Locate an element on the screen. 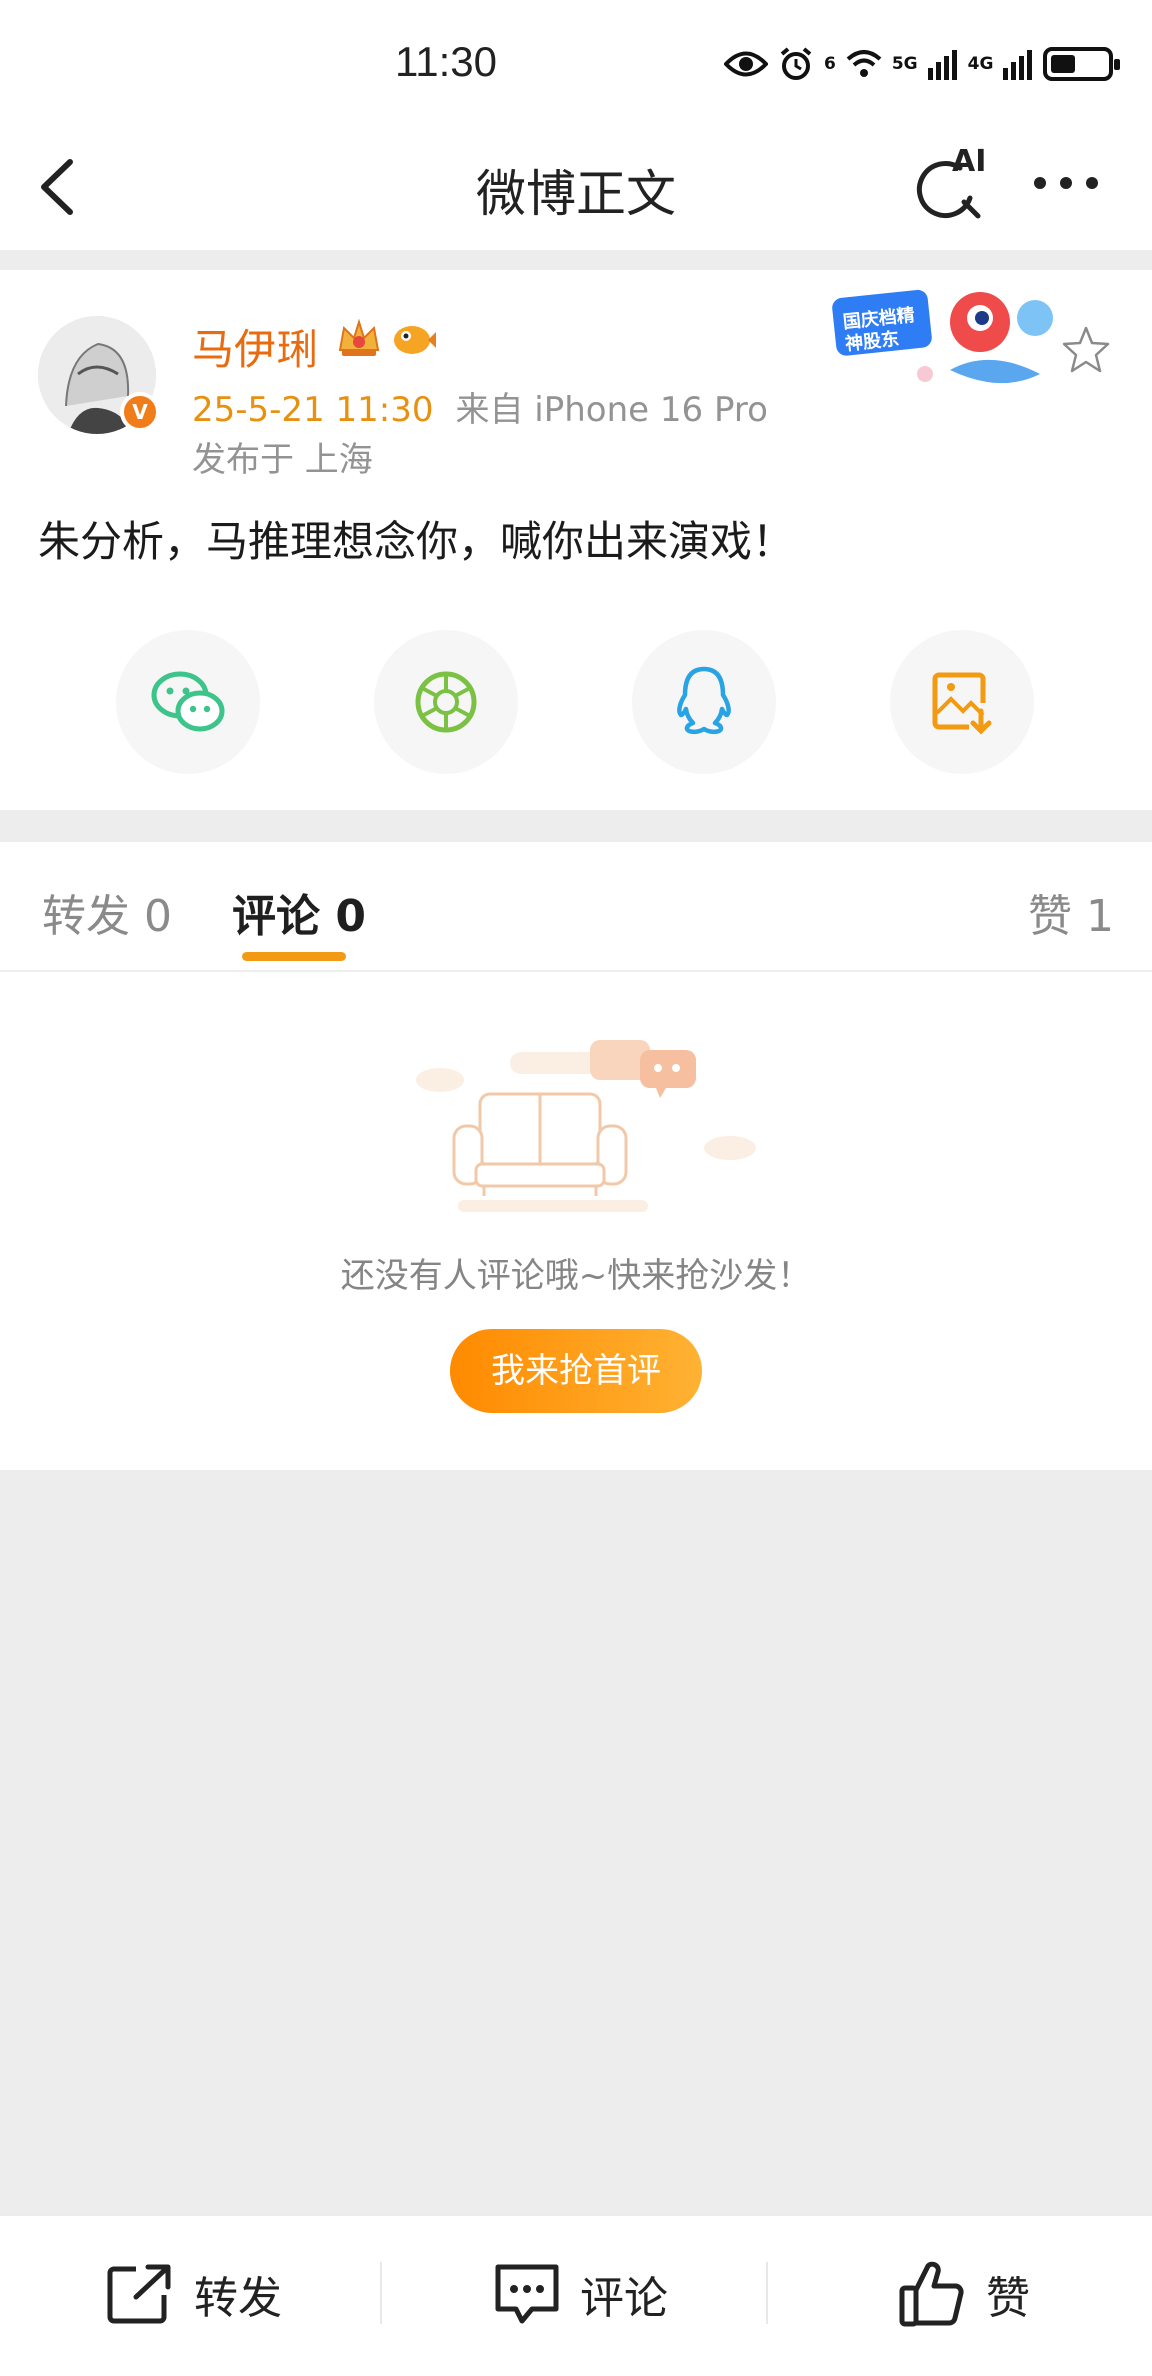  qq-icon is located at coordinates (704, 700).